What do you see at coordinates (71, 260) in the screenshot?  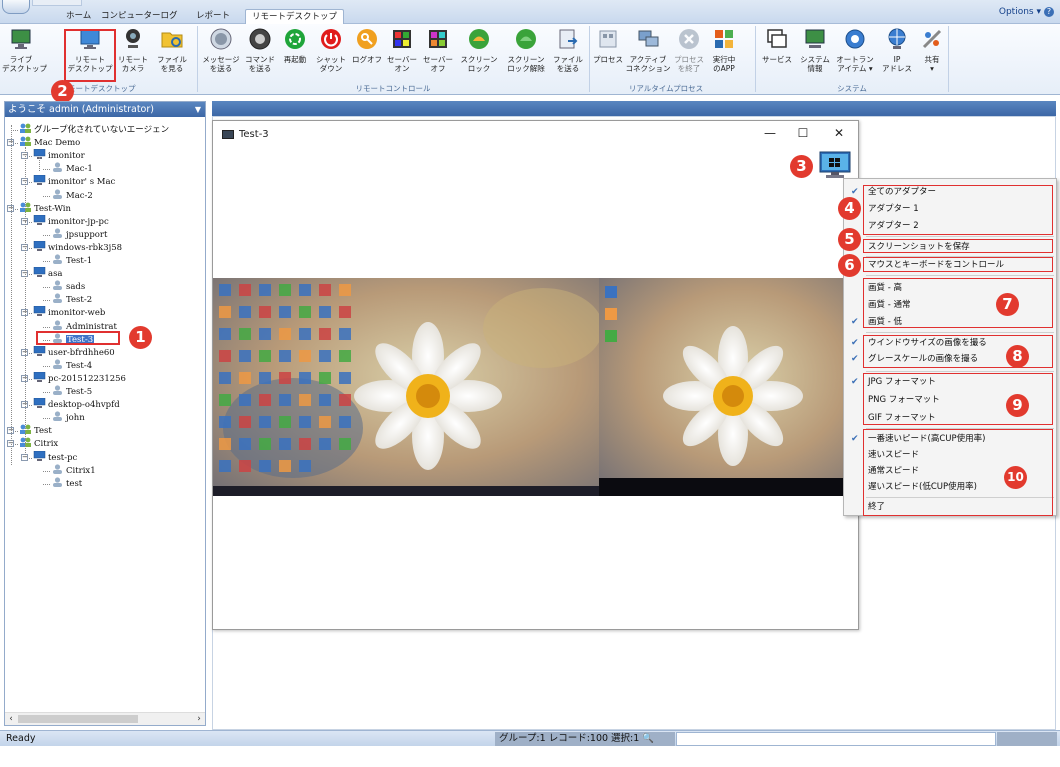 I see `tree-node-user: Test-1` at bounding box center [71, 260].